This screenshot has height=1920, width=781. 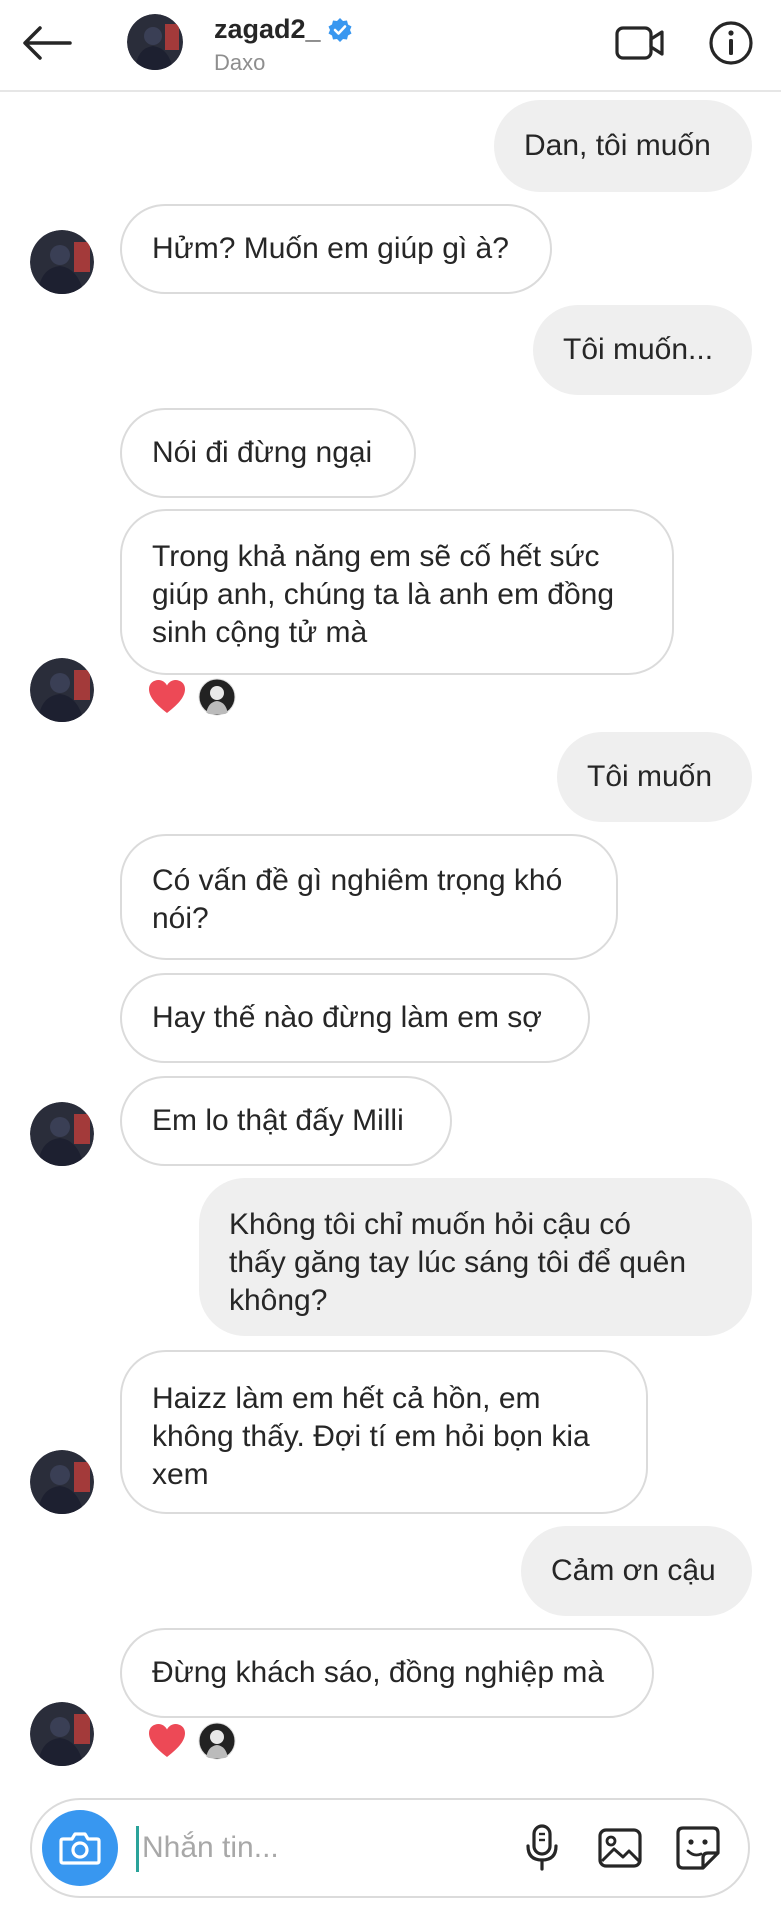 What do you see at coordinates (278, 1120) in the screenshot?
I see `message-text: Em lo thật đấy Milli` at bounding box center [278, 1120].